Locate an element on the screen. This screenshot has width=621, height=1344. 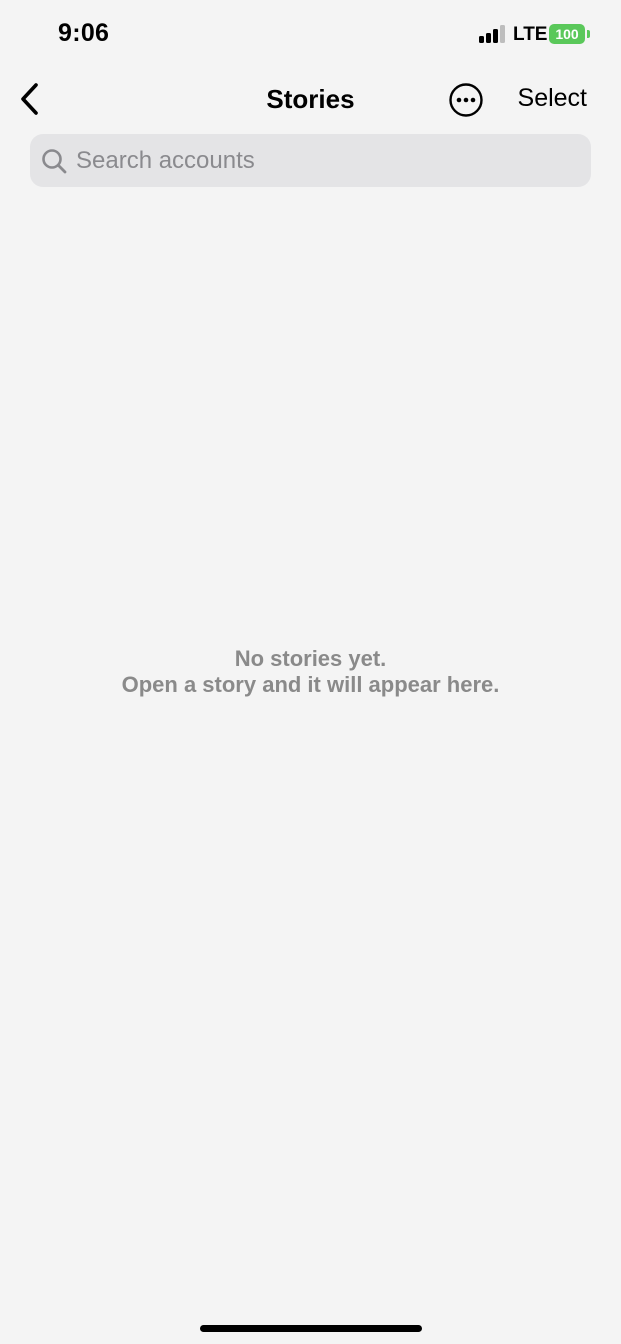
battery-level: 100 is located at coordinates (567, 34).